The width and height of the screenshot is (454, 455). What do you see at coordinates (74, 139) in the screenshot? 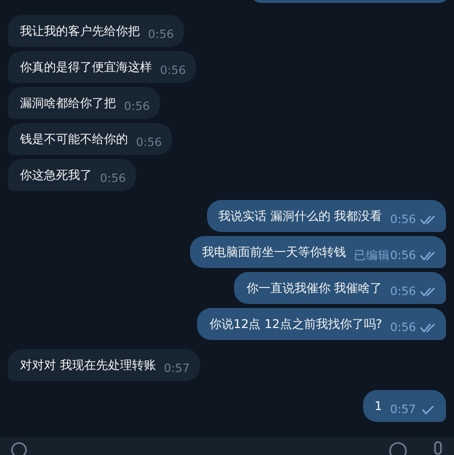
I see `message-text: 钱是不可能不给你的` at bounding box center [74, 139].